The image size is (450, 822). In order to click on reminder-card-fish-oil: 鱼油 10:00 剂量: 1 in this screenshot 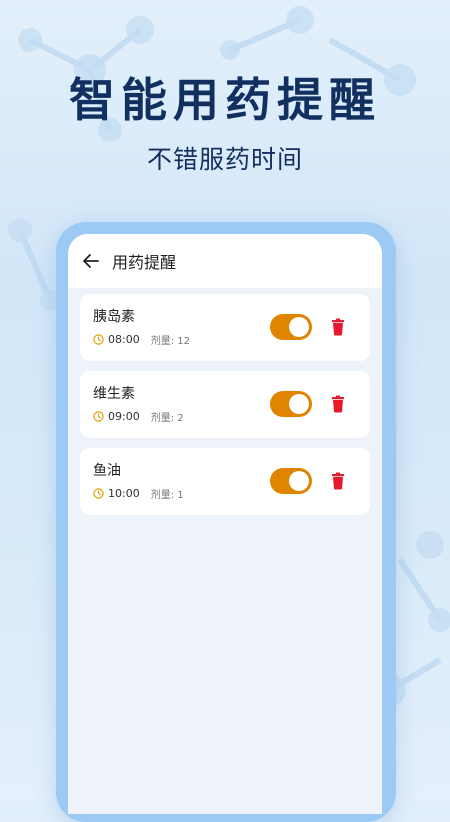, I will do `click(225, 481)`.